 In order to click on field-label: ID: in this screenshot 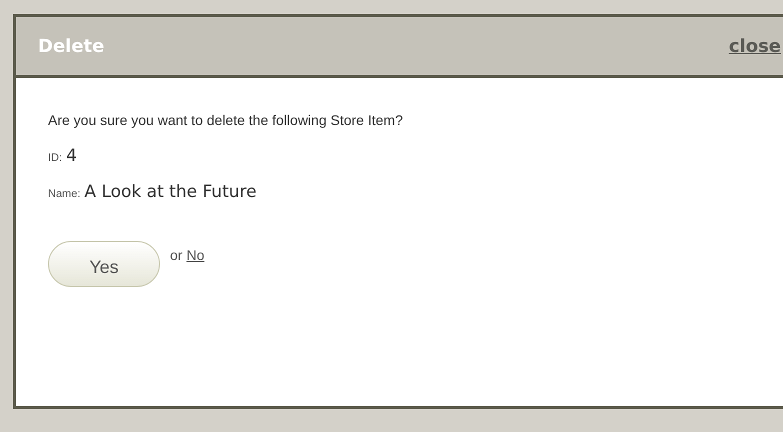, I will do `click(55, 158)`.